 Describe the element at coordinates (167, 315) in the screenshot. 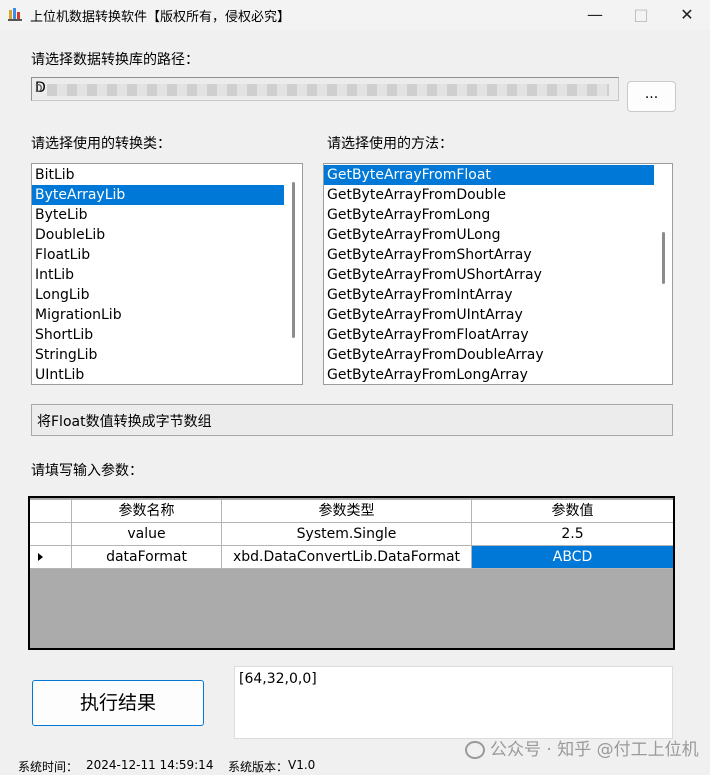

I see `class-item: MigrationLib` at that location.